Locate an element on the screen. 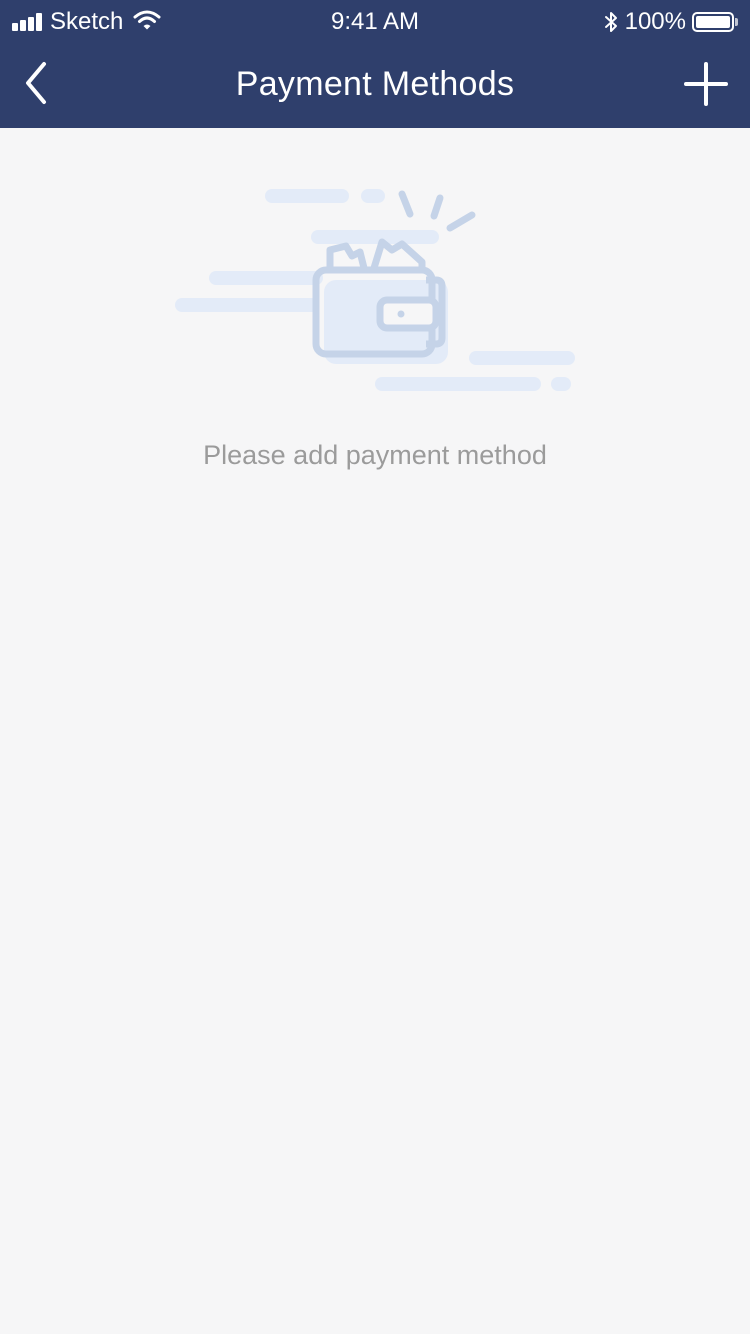  status-right: 100% is located at coordinates (670, 22).